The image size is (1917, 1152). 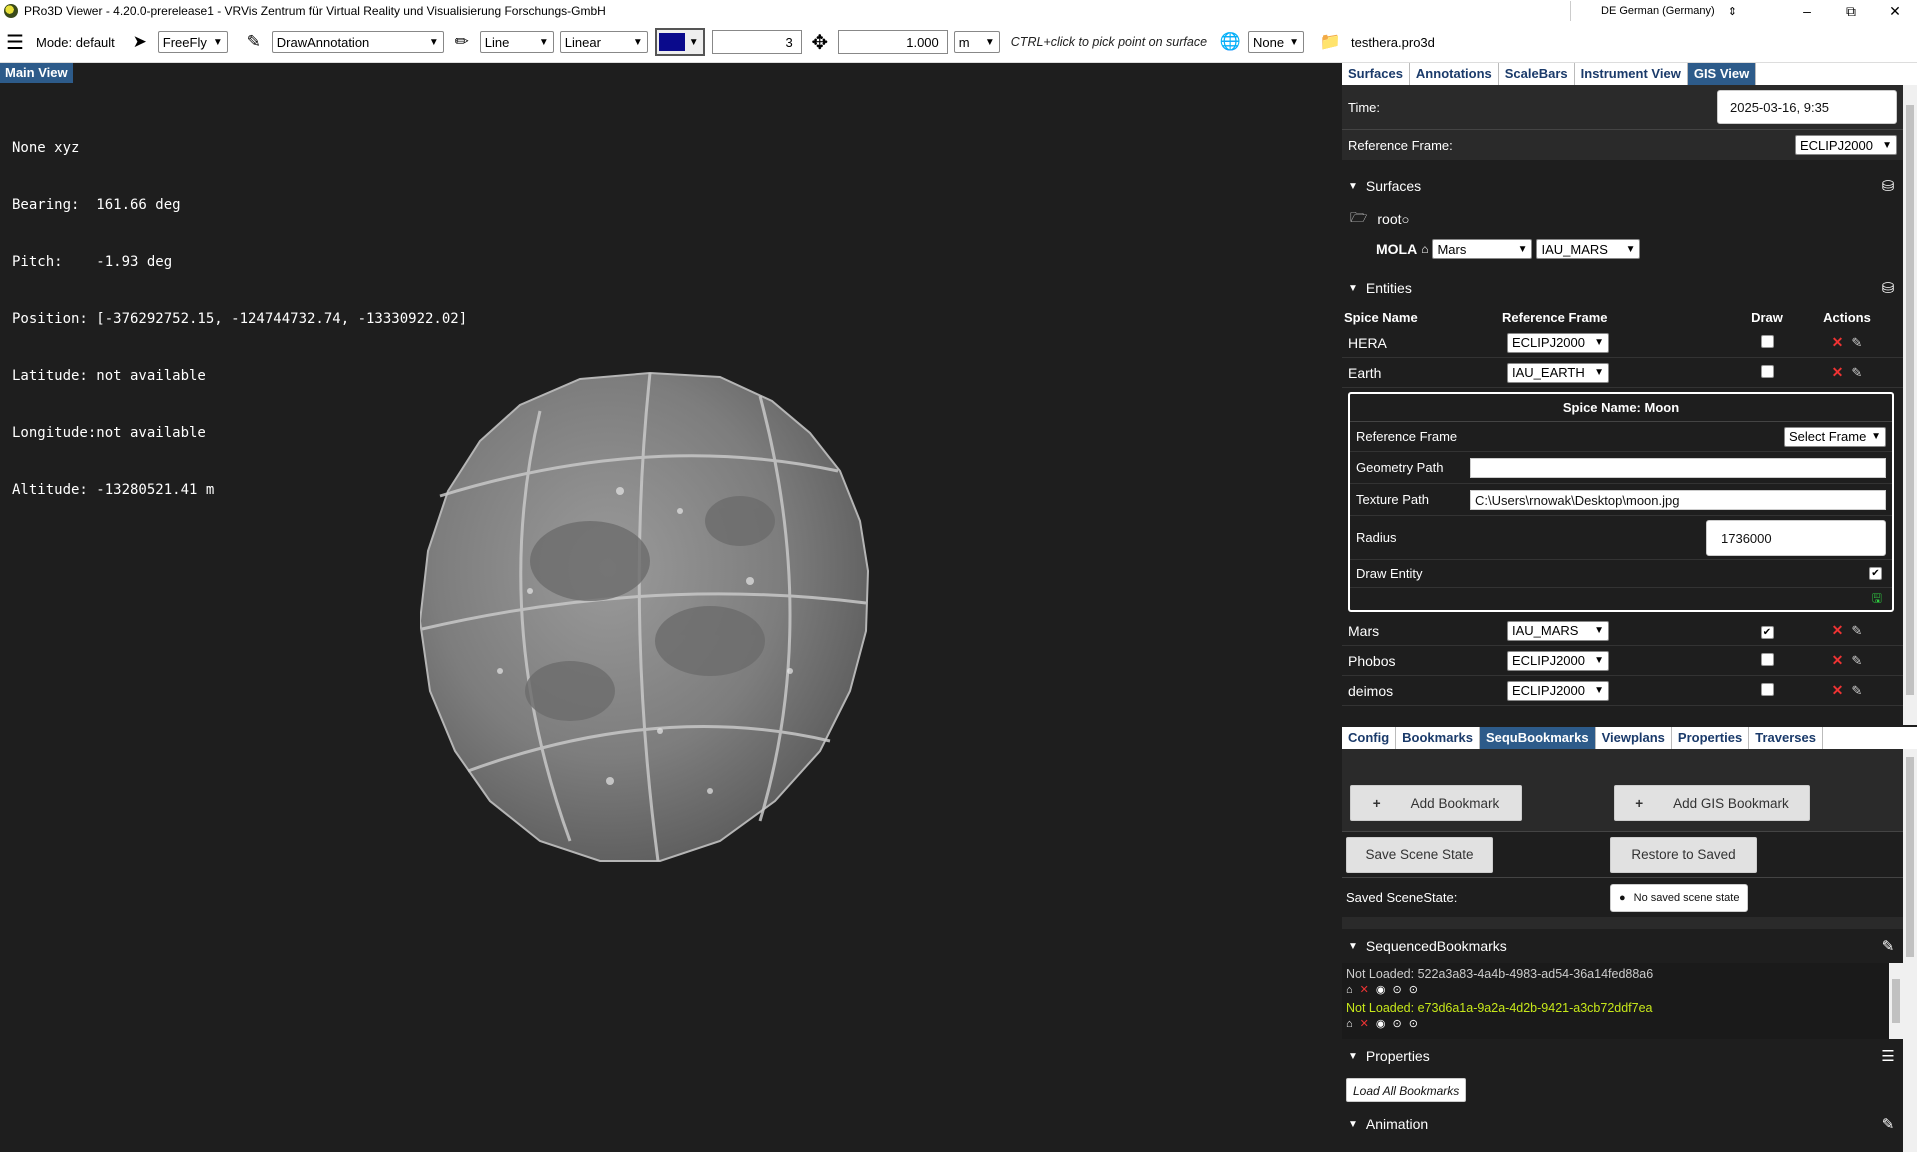 What do you see at coordinates (1846, 145) in the screenshot?
I see `ref-frame-select: ECLIPJ2000 ▼` at bounding box center [1846, 145].